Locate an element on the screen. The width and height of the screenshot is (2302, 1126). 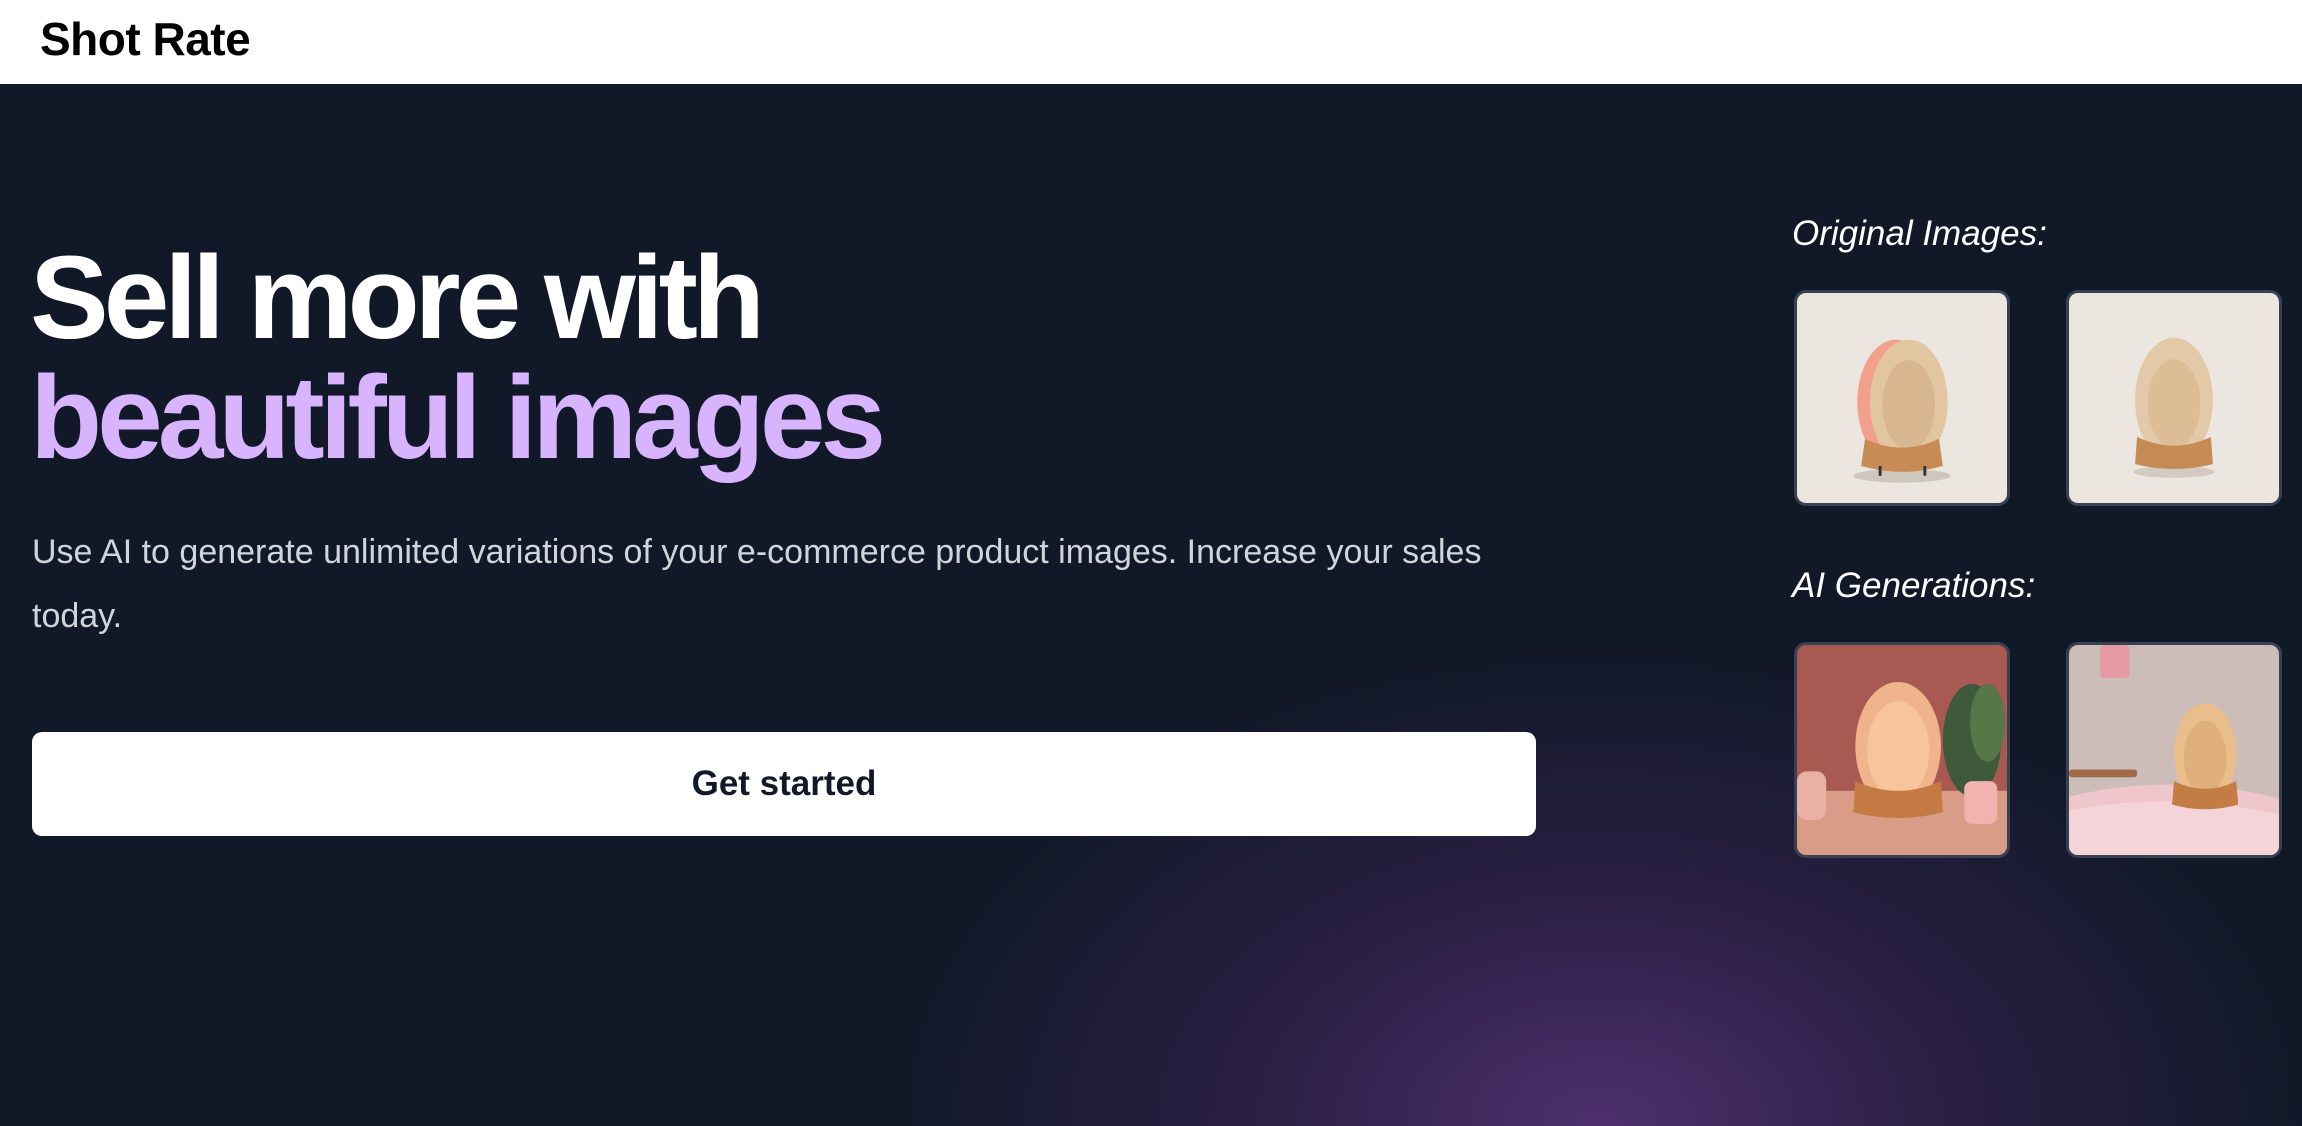
lamp-photo-glow is located at coordinates (1902, 398).